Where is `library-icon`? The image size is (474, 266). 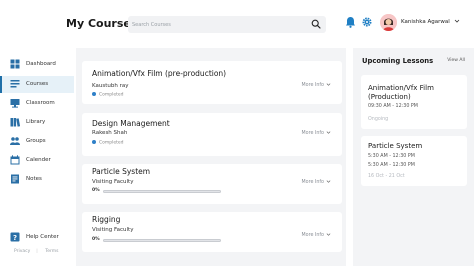 library-icon is located at coordinates (15, 122).